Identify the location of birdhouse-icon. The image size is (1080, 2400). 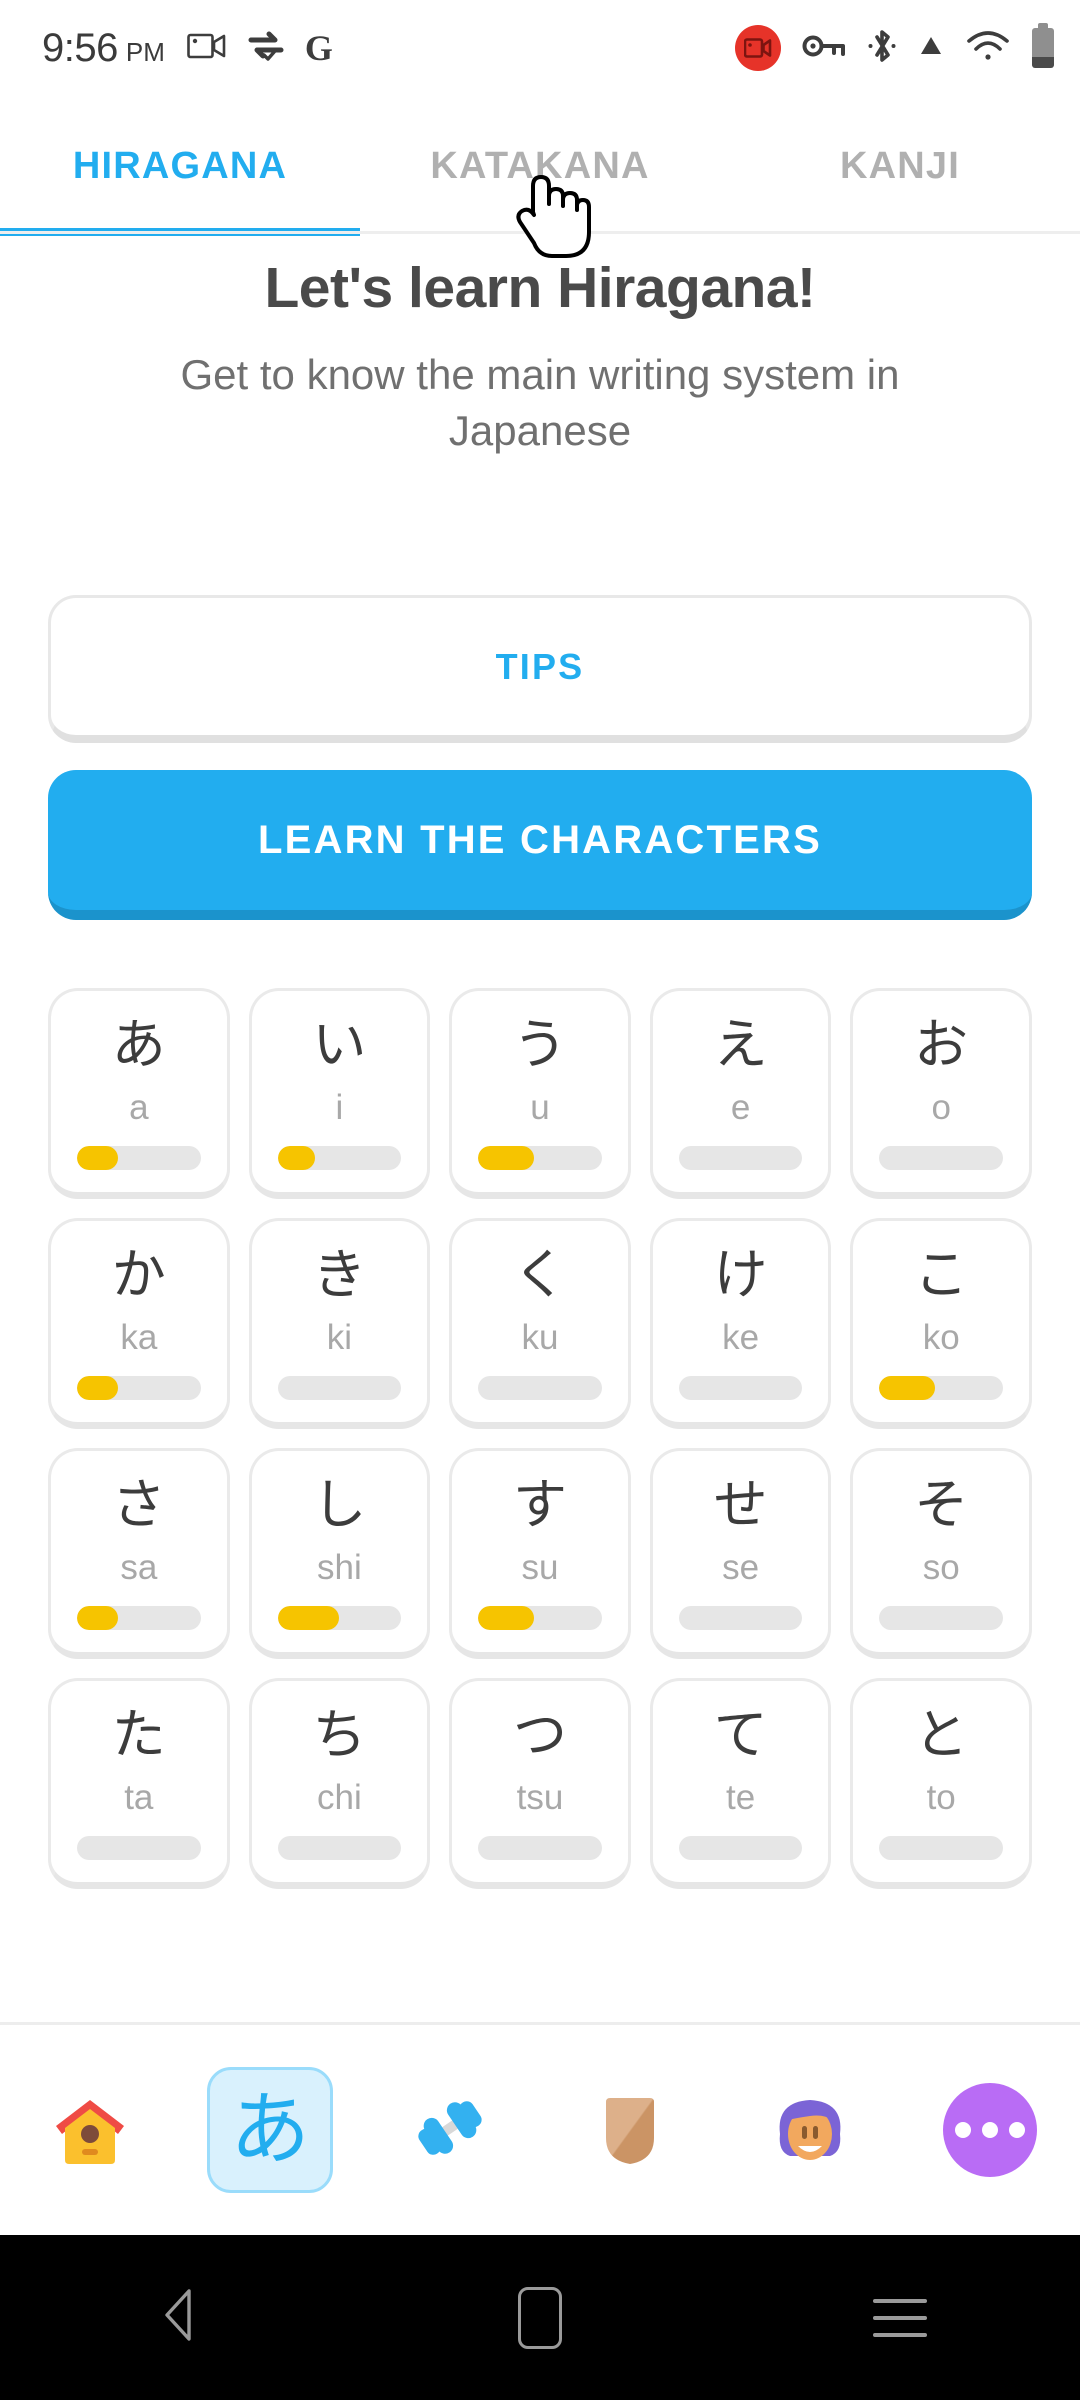
(90, 2130).